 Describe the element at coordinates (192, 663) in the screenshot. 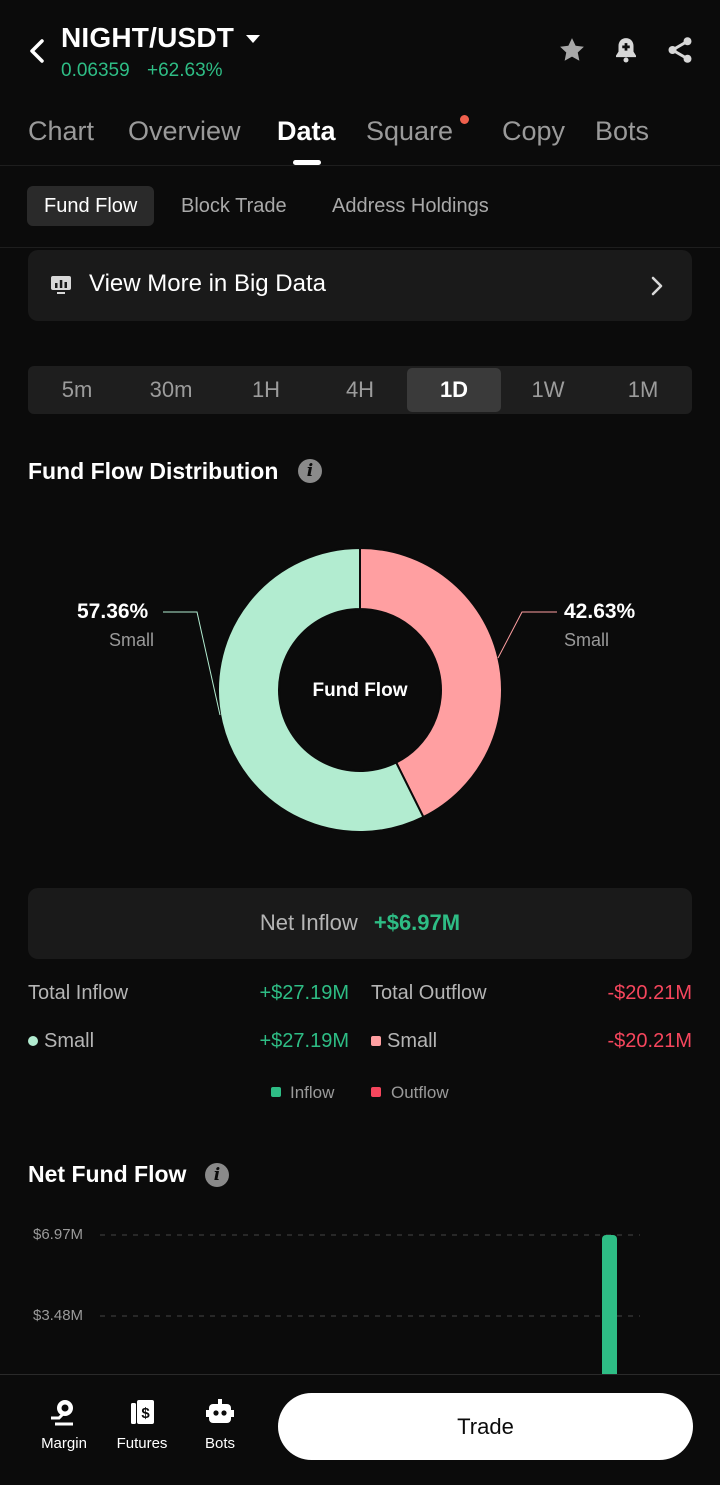

I see `left-leader-line` at that location.